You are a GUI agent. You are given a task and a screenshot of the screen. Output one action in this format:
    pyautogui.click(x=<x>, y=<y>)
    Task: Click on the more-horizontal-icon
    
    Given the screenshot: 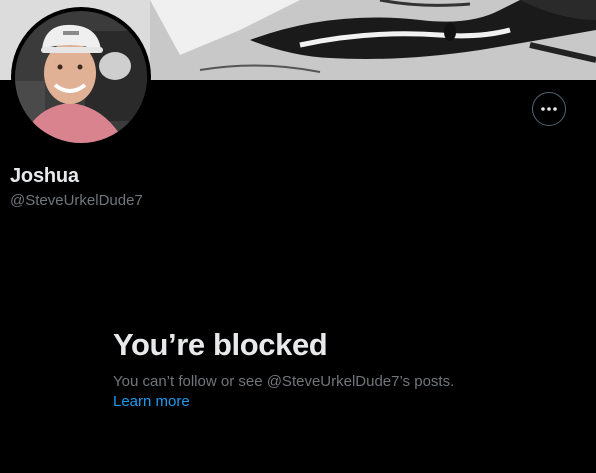 What is the action you would take?
    pyautogui.click(x=549, y=109)
    